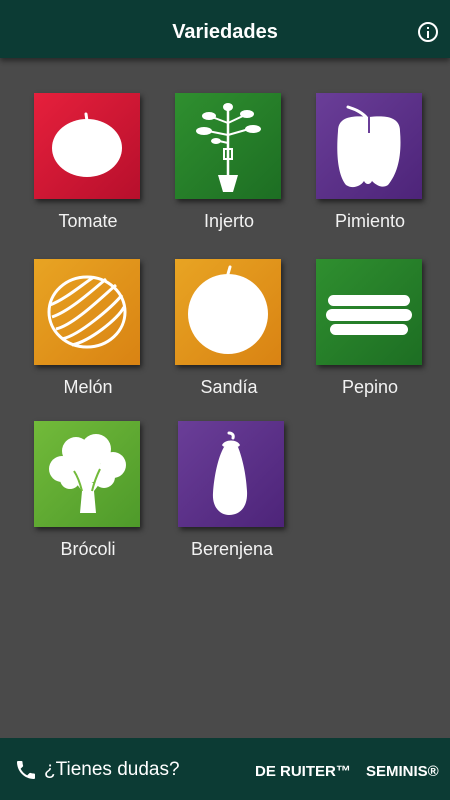  What do you see at coordinates (26, 770) in the screenshot?
I see `phone-icon` at bounding box center [26, 770].